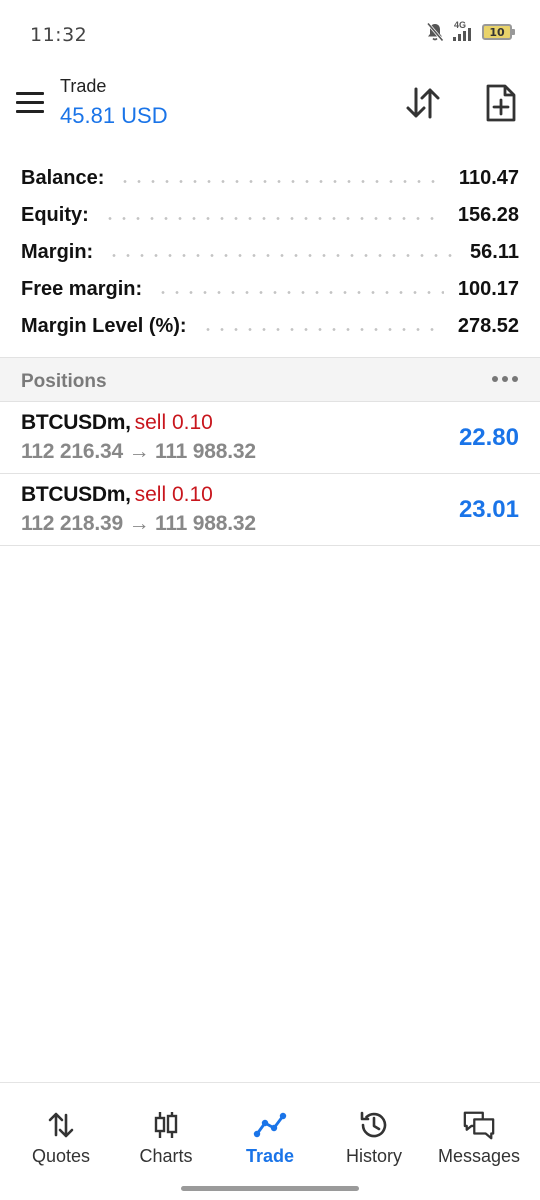  I want to click on status-icons: 4G 10, so click(470, 31).